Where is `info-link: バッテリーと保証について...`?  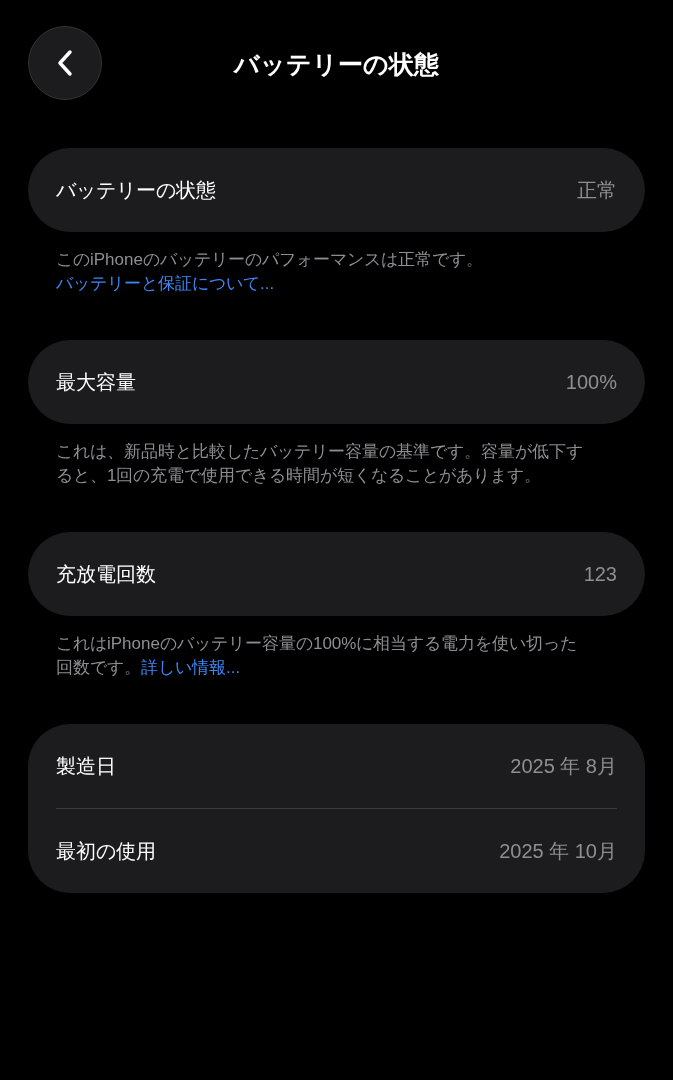 info-link: バッテリーと保証について... is located at coordinates (165, 283).